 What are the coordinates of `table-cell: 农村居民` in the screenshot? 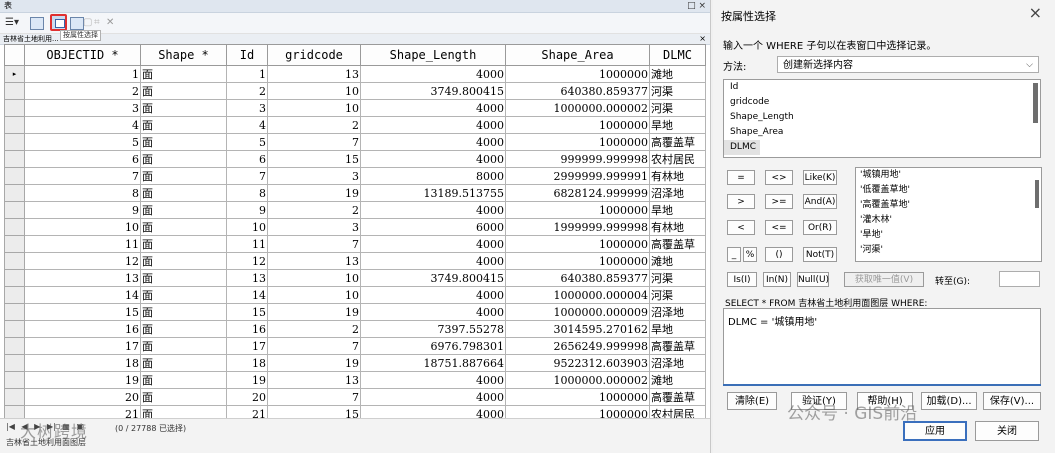 It's located at (677, 159).